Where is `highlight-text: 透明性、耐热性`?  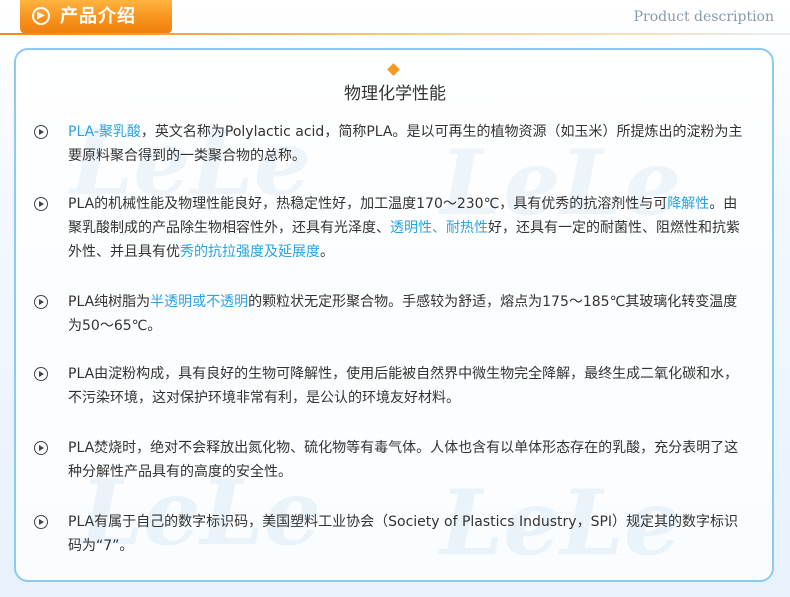
highlight-text: 透明性、耐热性 is located at coordinates (439, 228).